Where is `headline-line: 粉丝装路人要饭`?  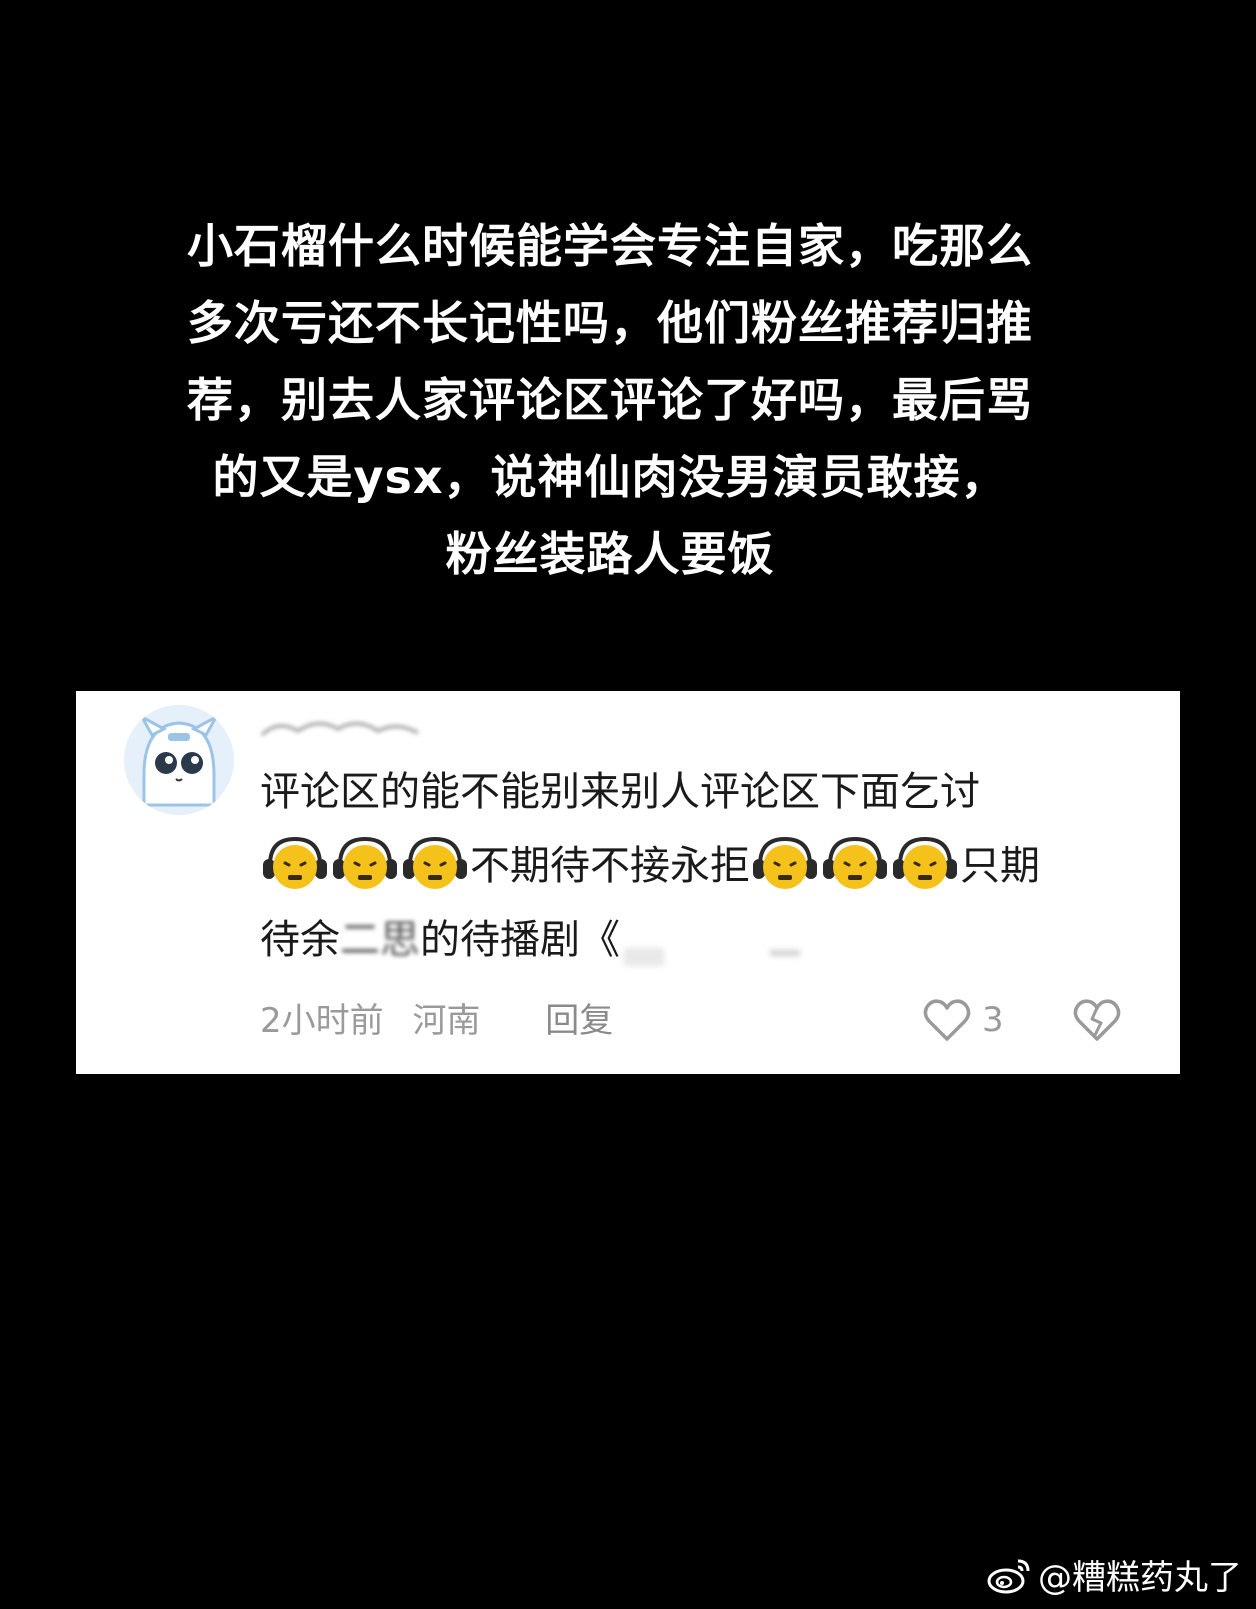
headline-line: 粉丝装路人要饭 is located at coordinates (610, 554).